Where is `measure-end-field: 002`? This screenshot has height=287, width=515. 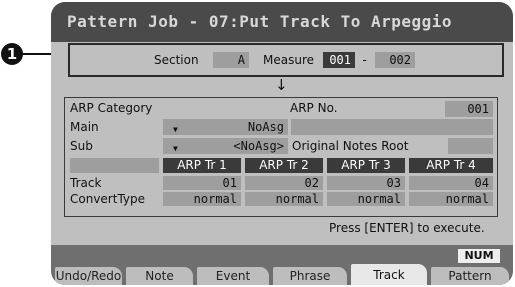 measure-end-field: 002 is located at coordinates (395, 60).